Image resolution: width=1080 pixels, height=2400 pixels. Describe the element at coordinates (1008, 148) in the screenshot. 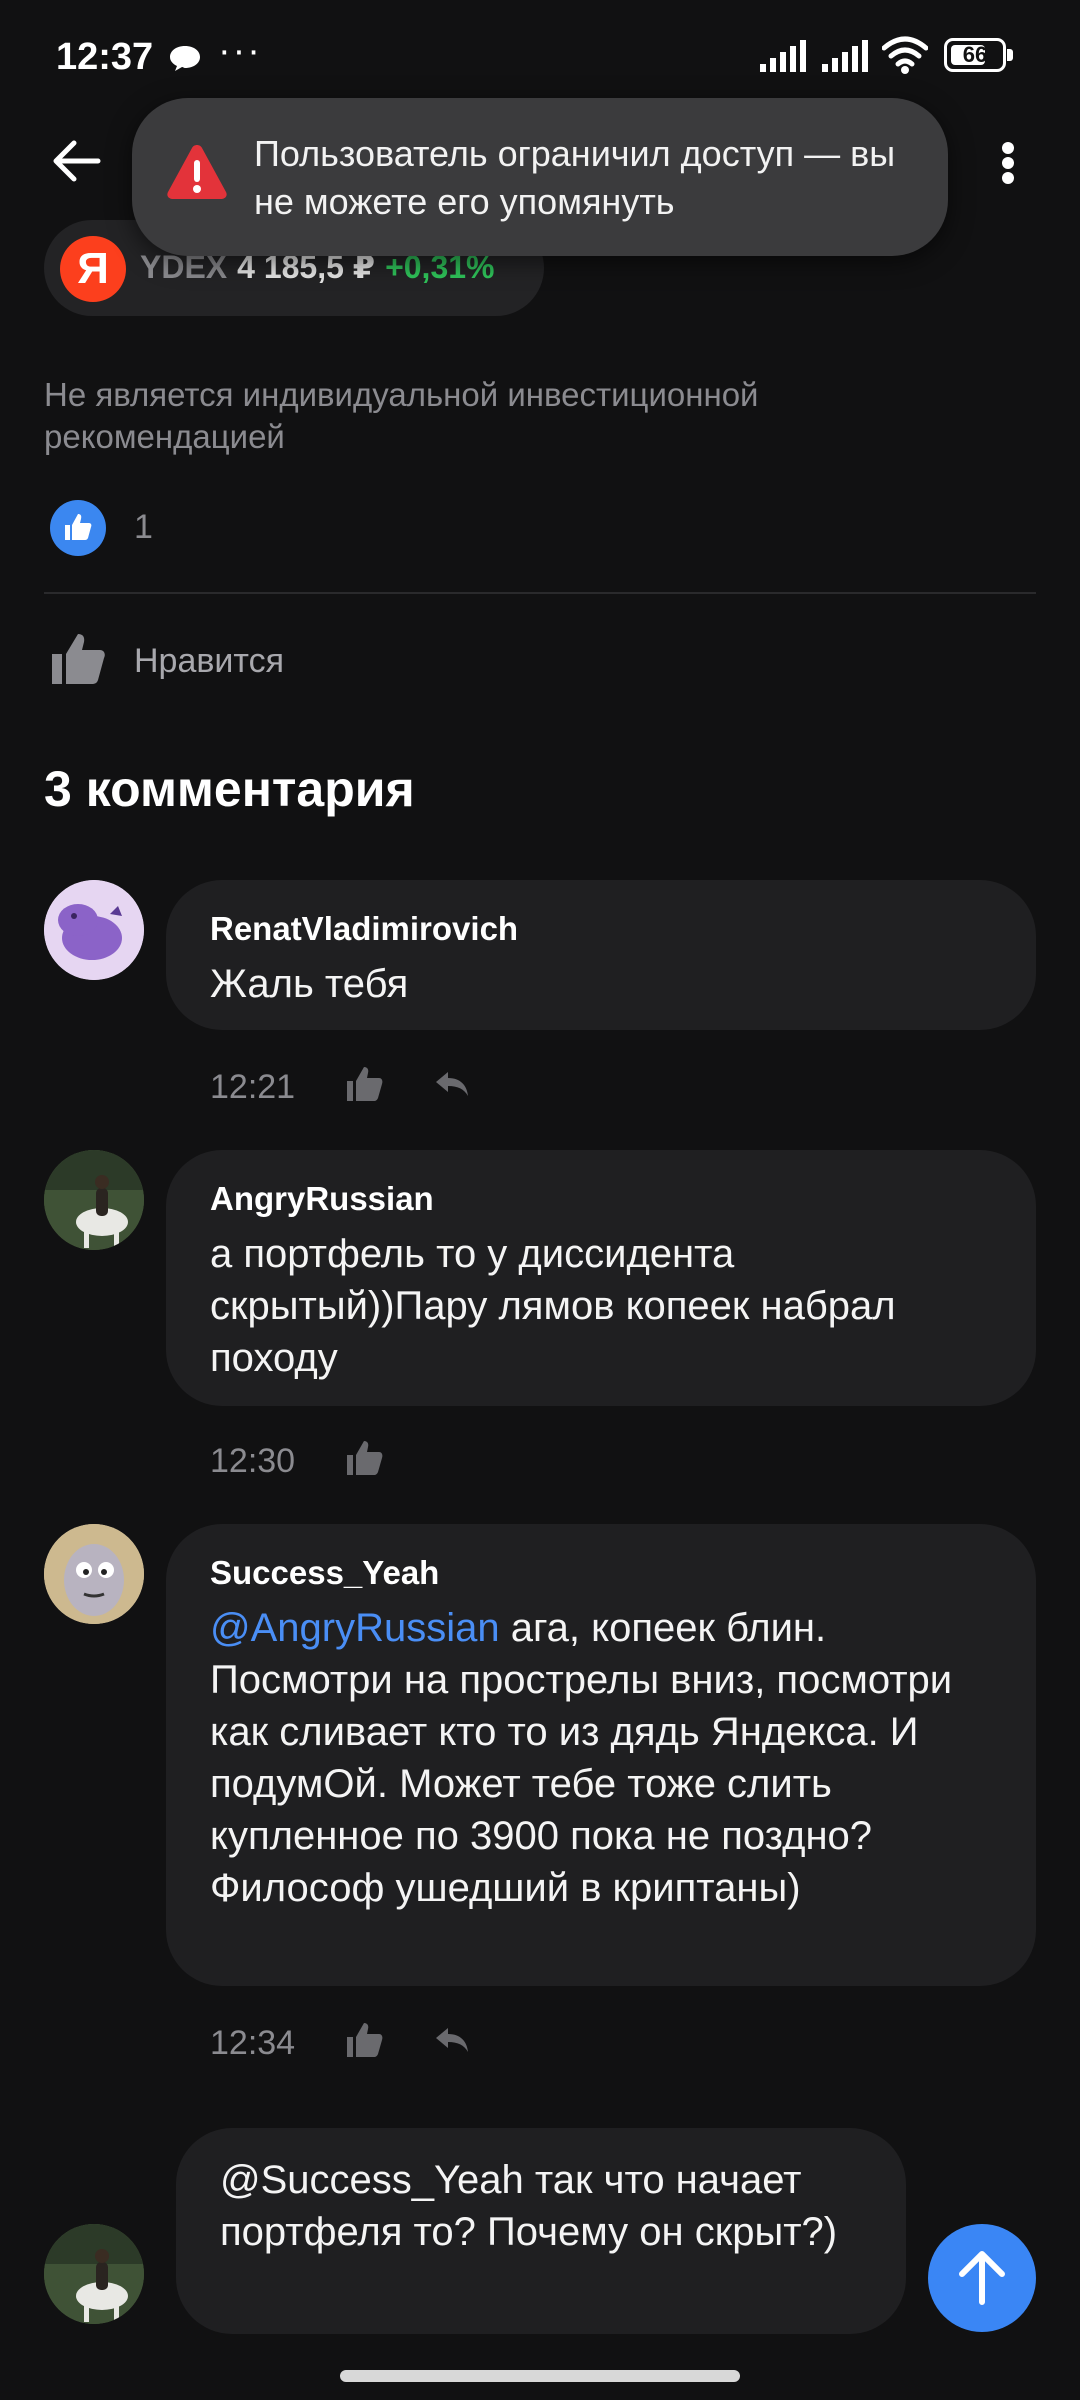

I see `more-vertical-icon` at that location.